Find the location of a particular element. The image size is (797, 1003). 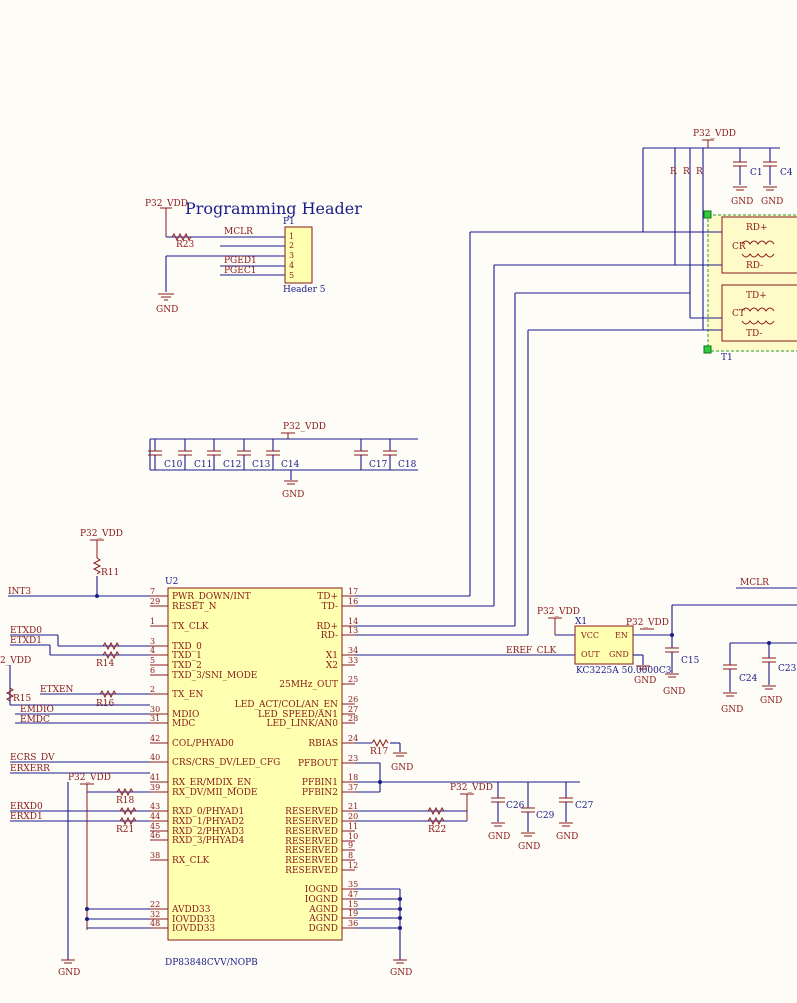

u2-pin-number: 22 is located at coordinates (155, 904).